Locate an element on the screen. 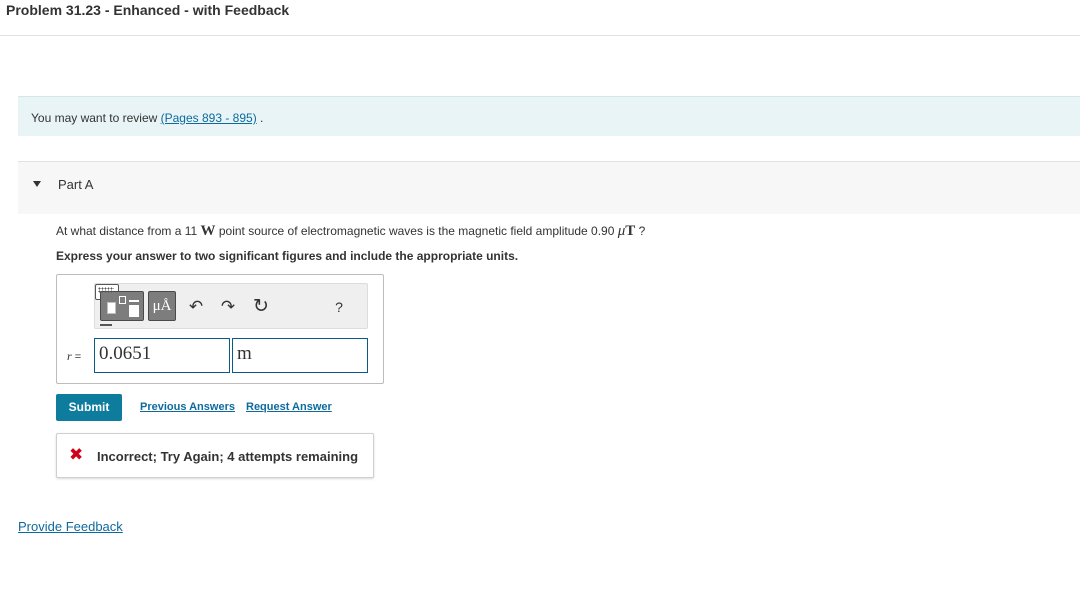  review-prefix: You may want to review is located at coordinates (96, 118).